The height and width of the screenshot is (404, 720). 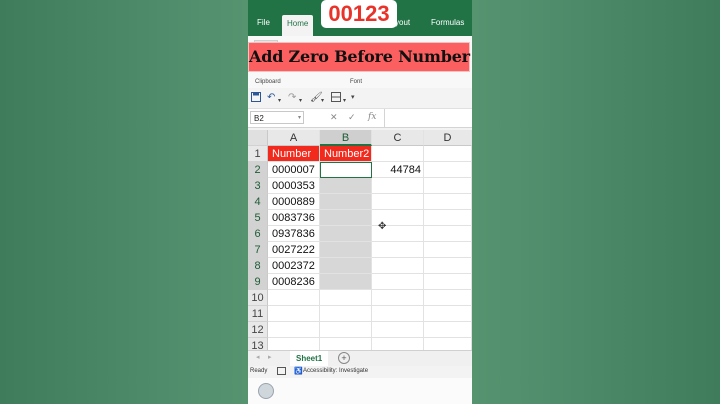 What do you see at coordinates (294, 250) in the screenshot?
I see `cell-a: 0027222` at bounding box center [294, 250].